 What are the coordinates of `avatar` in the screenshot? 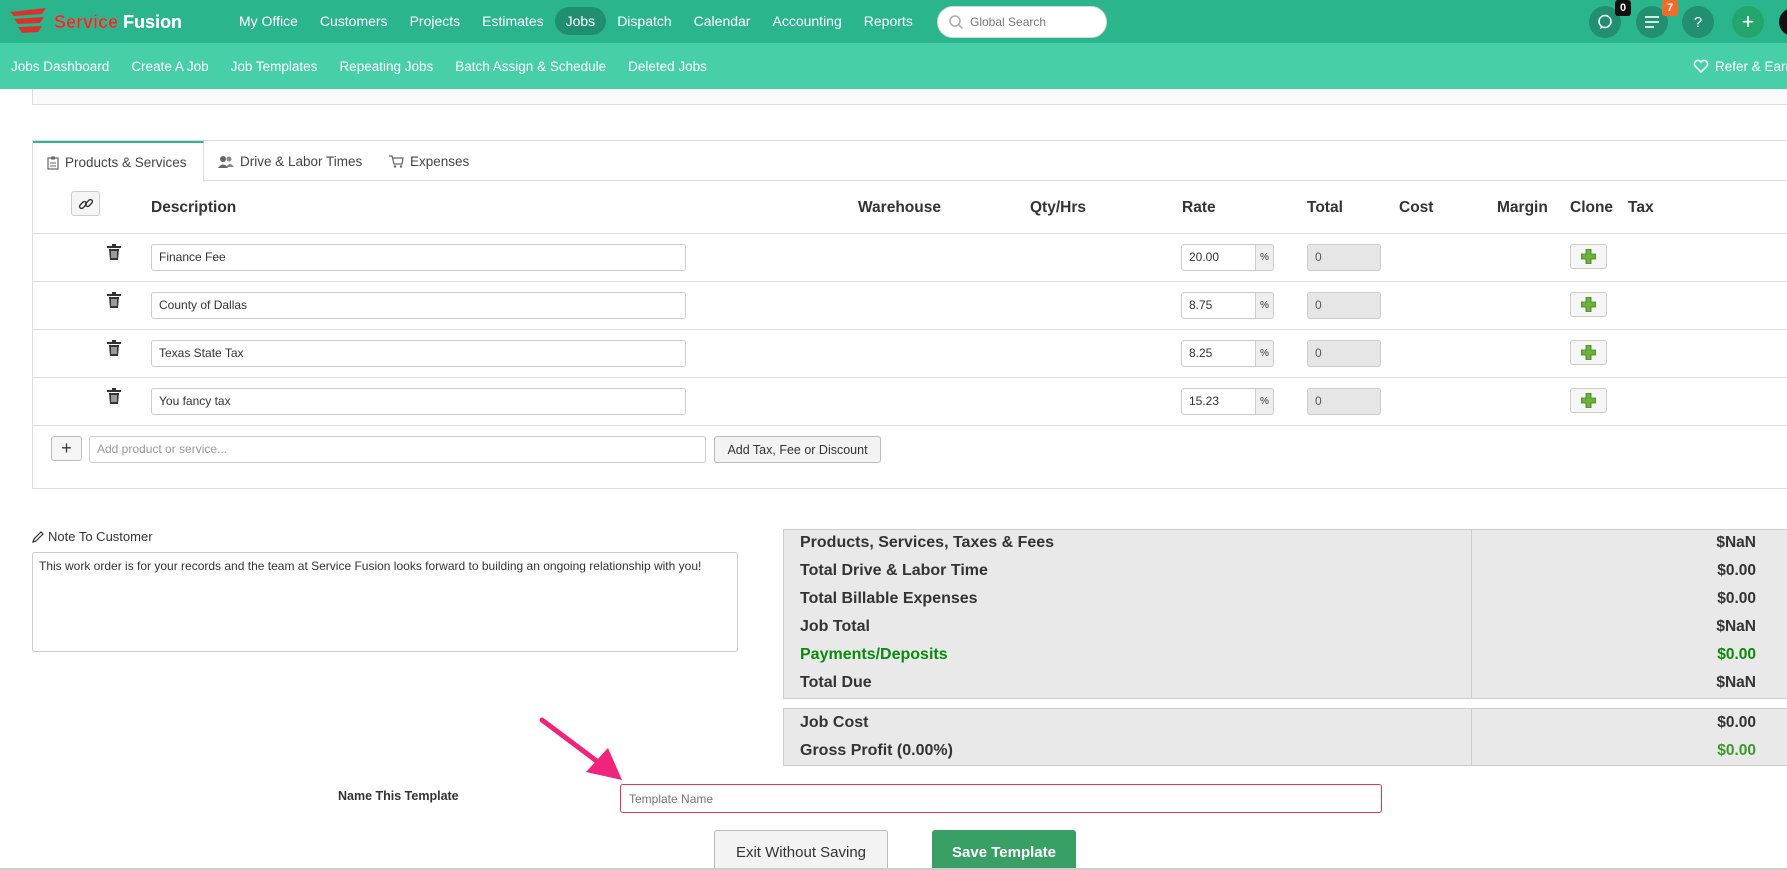 It's located at (1783, 22).